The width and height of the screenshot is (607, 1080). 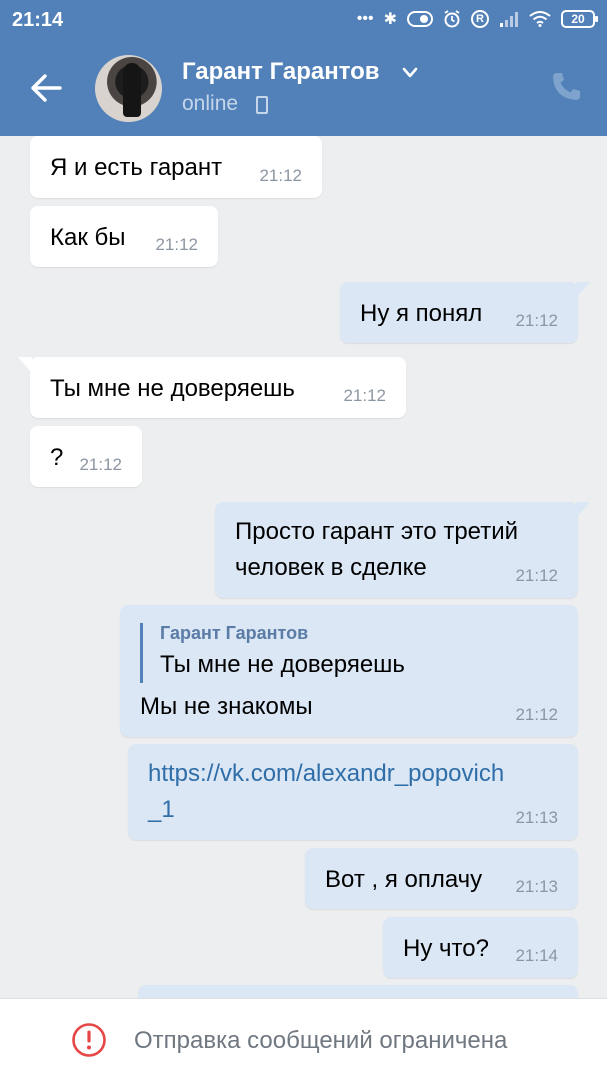 I want to click on message-bubble-incoming: Я и есть гарант 21:12, so click(x=176, y=167).